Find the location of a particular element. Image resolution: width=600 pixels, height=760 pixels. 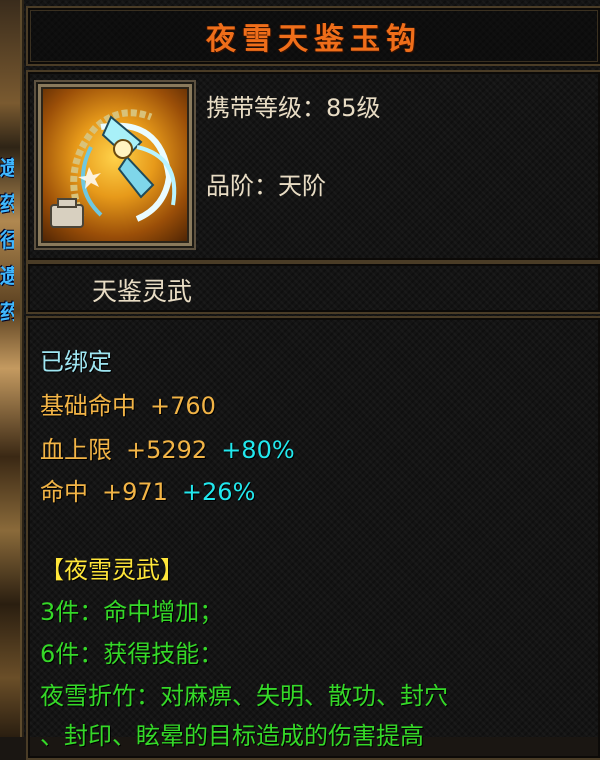

skill-description-line-2: 、封印、眩晕的目标造成的伤害提高 is located at coordinates (232, 736).